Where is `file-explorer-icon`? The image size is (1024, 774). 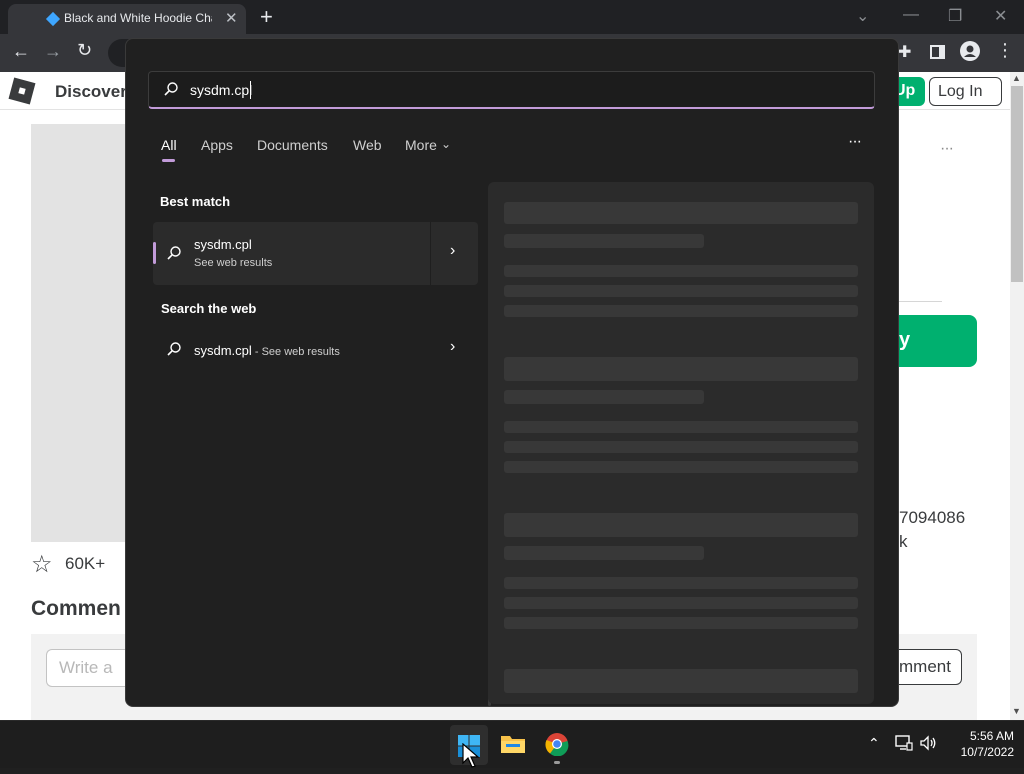
file-explorer-icon is located at coordinates (513, 744).